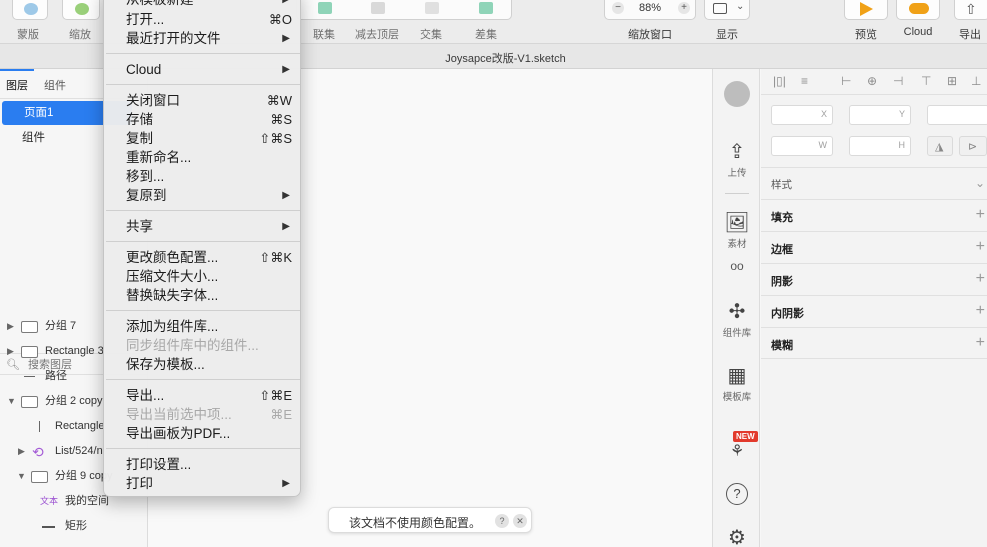 Image resolution: width=987 pixels, height=547 pixels. What do you see at coordinates (203, 195) in the screenshot?
I see `menu-item-revert-to: 复原到 ▶` at bounding box center [203, 195].